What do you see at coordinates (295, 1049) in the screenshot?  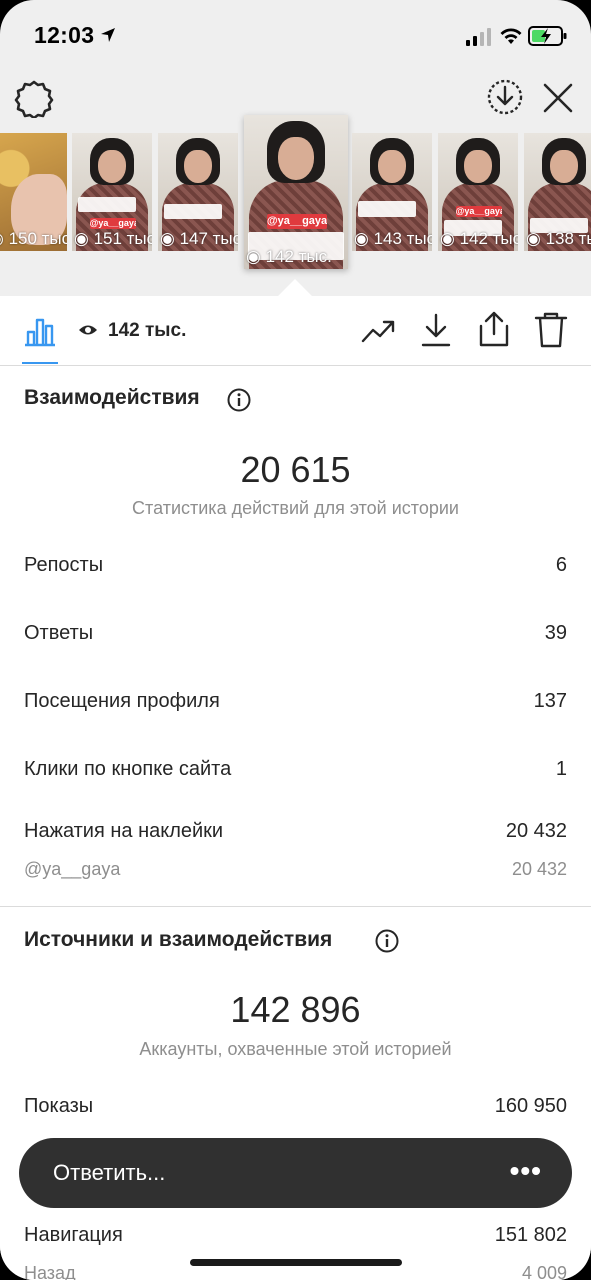 I see `reach-subtitle: Аккаунты, охваченные этой историей` at bounding box center [295, 1049].